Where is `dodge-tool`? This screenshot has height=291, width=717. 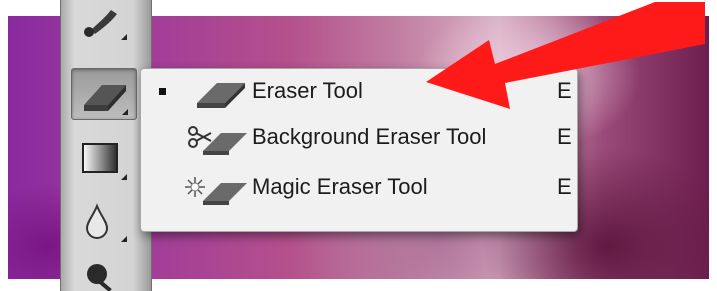 dodge-tool is located at coordinates (103, 271).